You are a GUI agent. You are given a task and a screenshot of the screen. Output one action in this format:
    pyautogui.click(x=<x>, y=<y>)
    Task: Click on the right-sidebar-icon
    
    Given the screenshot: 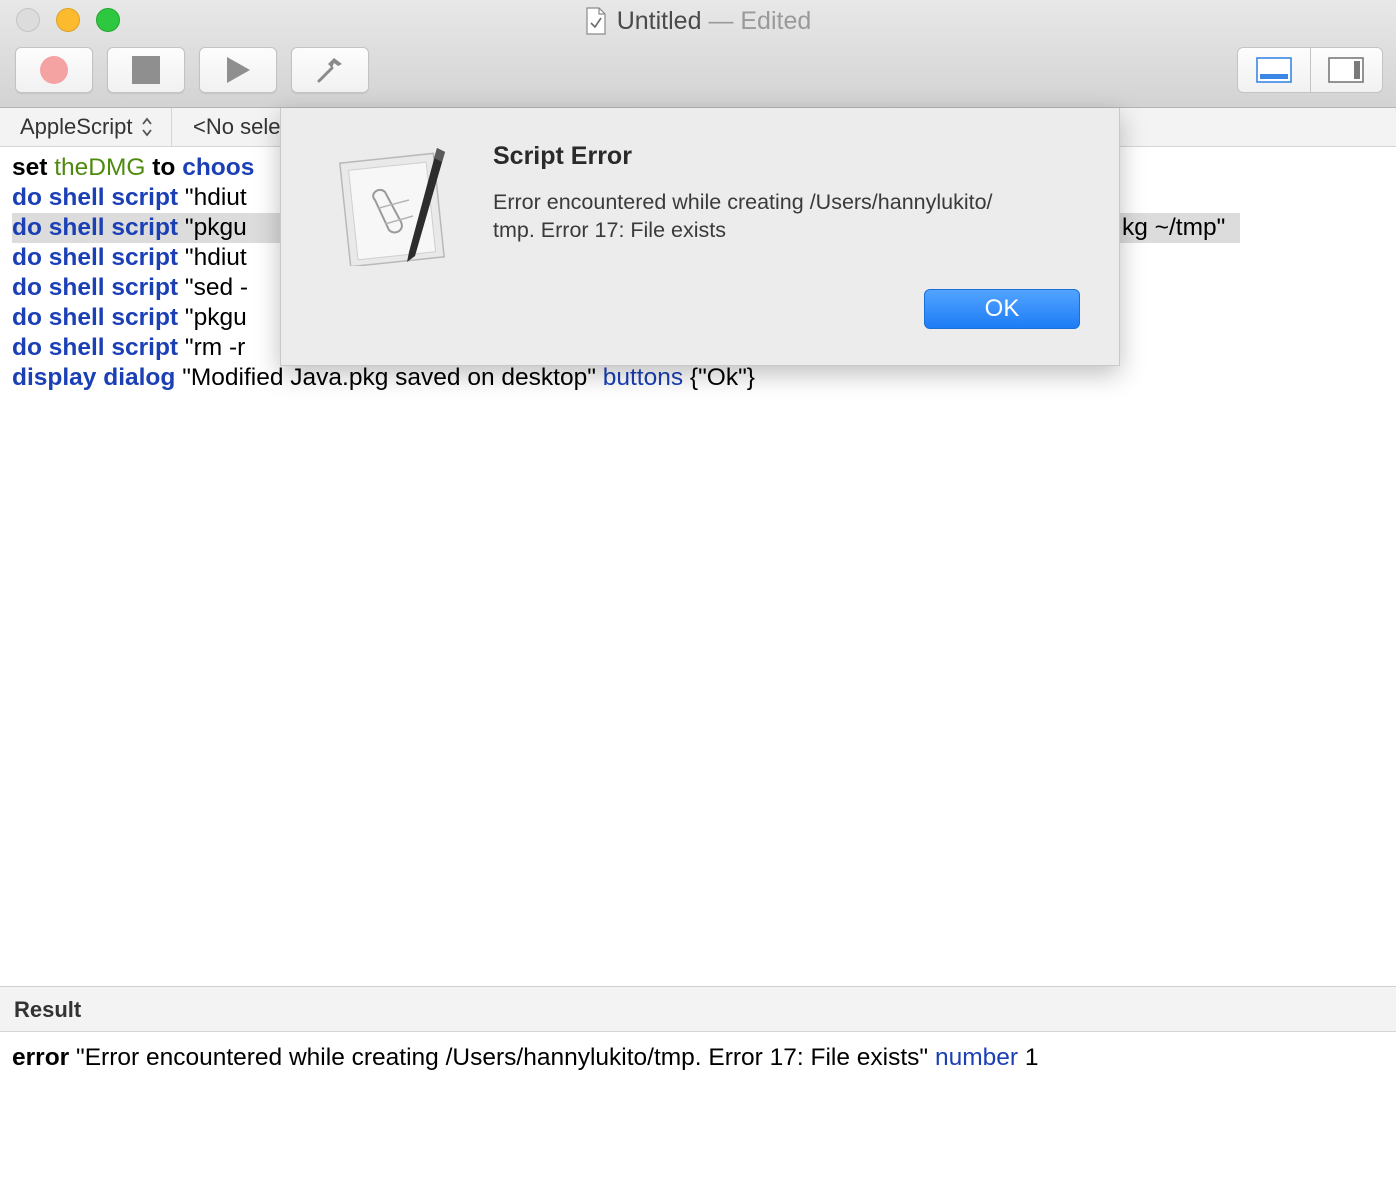 What is the action you would take?
    pyautogui.click(x=1346, y=70)
    